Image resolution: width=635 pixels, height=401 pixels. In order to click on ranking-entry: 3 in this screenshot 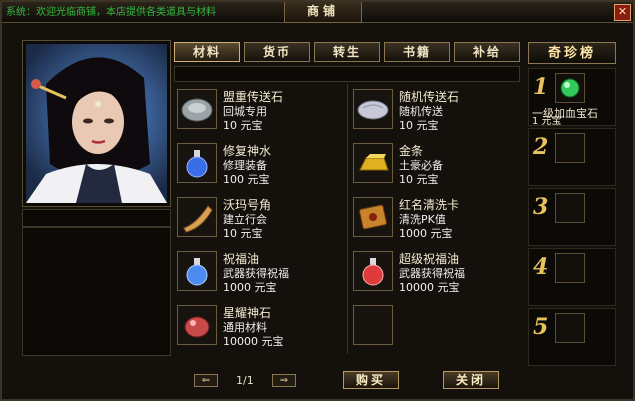, I will do `click(572, 217)`.